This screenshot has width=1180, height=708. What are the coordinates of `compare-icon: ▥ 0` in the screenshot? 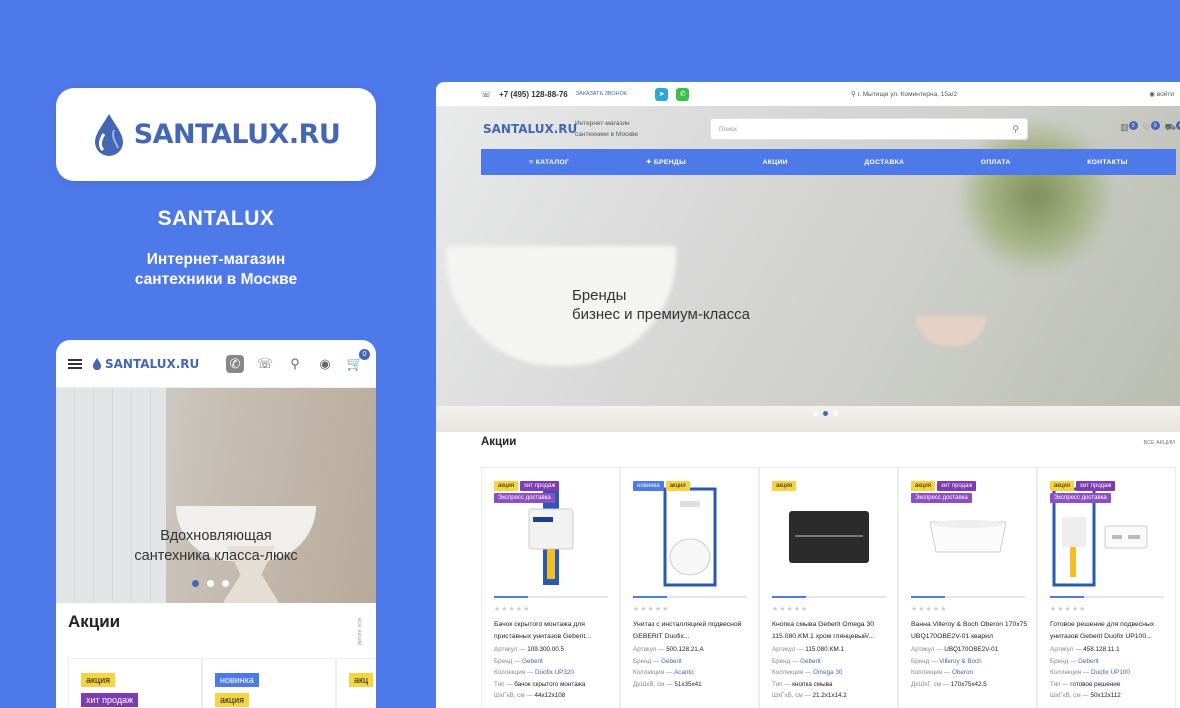 It's located at (1129, 127).